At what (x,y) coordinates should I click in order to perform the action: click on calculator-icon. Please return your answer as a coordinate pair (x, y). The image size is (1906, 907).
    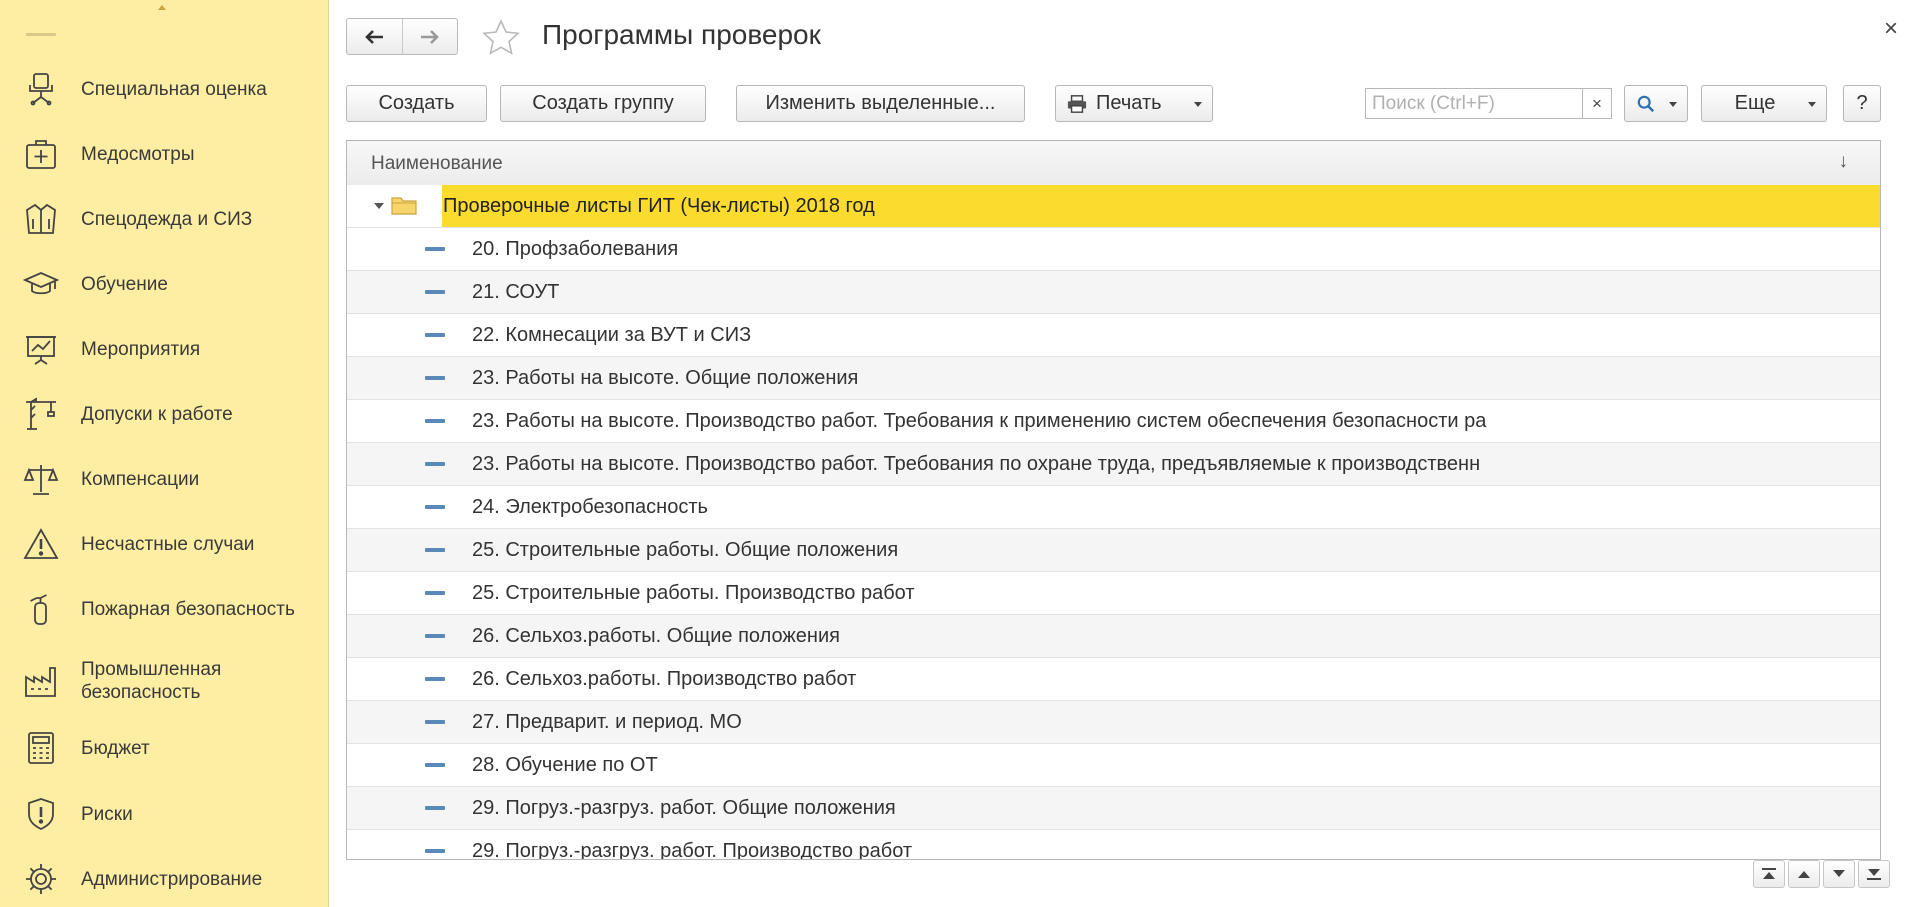
    Looking at the image, I should click on (41, 748).